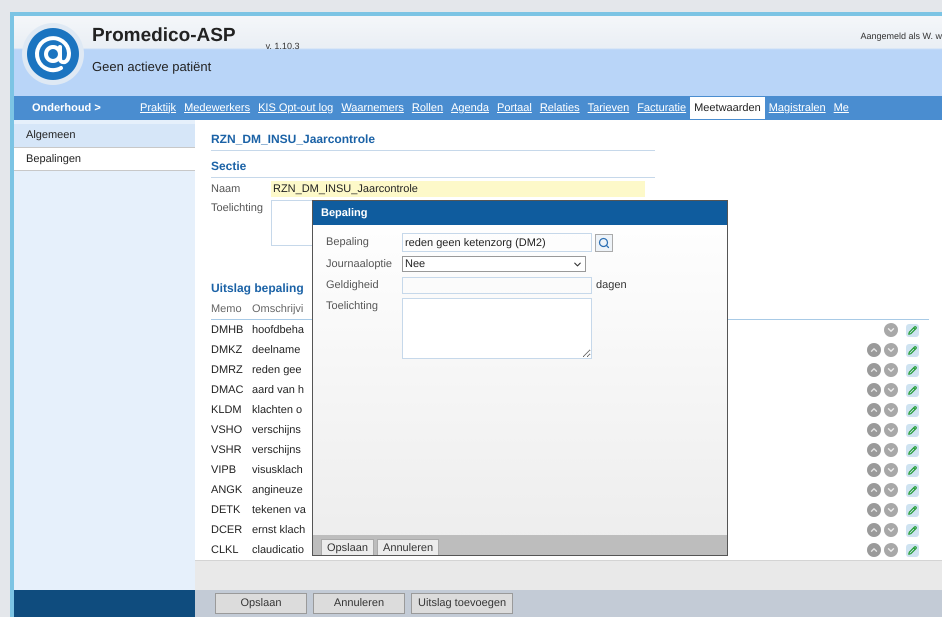  I want to click on description-cell-text: tekenen va, so click(279, 510).